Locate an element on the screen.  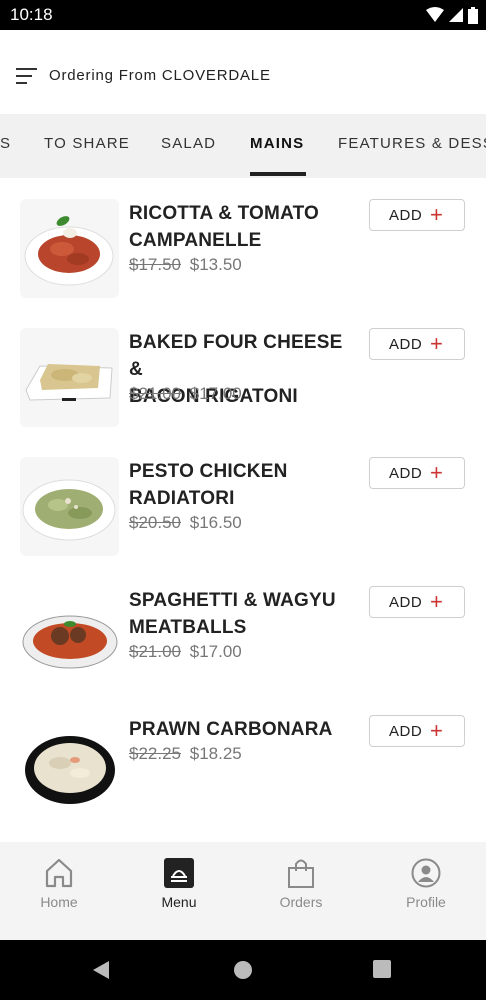
system-navigation-bar is located at coordinates (243, 970).